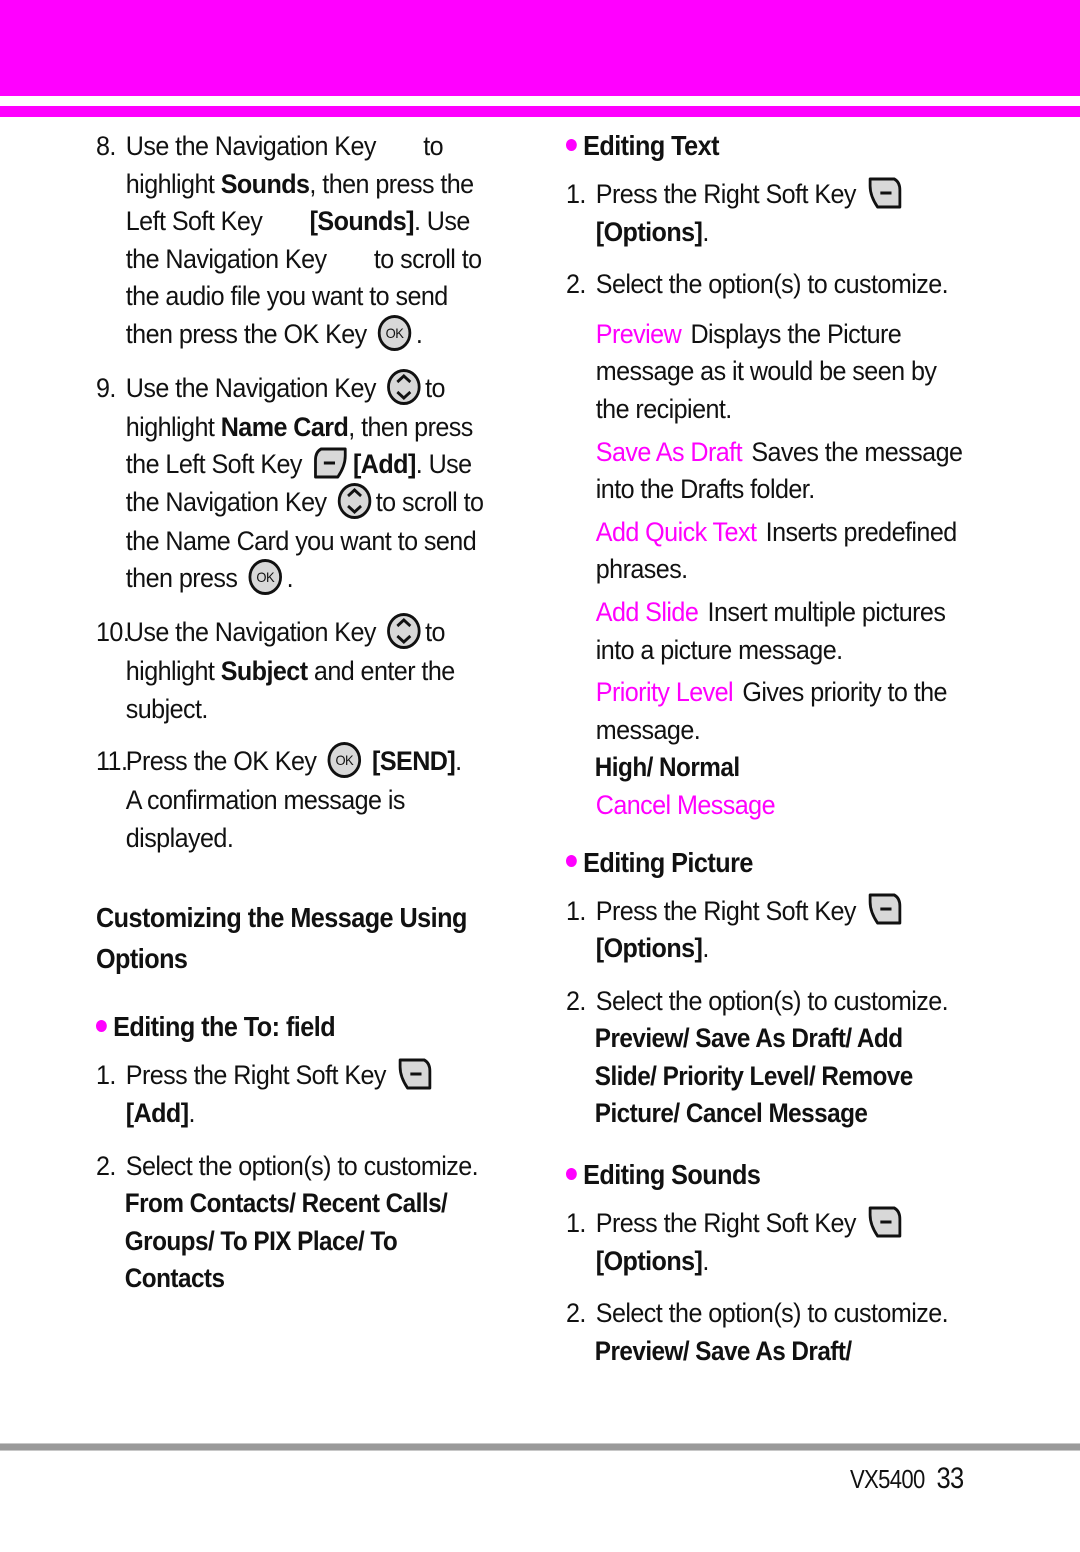 The width and height of the screenshot is (1080, 1552). I want to click on footer-rule, so click(540, 1447).